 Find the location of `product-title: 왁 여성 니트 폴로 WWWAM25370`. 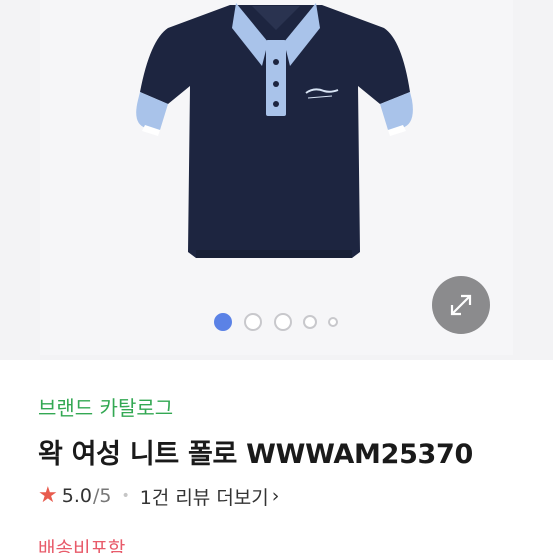

product-title: 왁 여성 니트 폴로 WWWAM25370 is located at coordinates (256, 454).